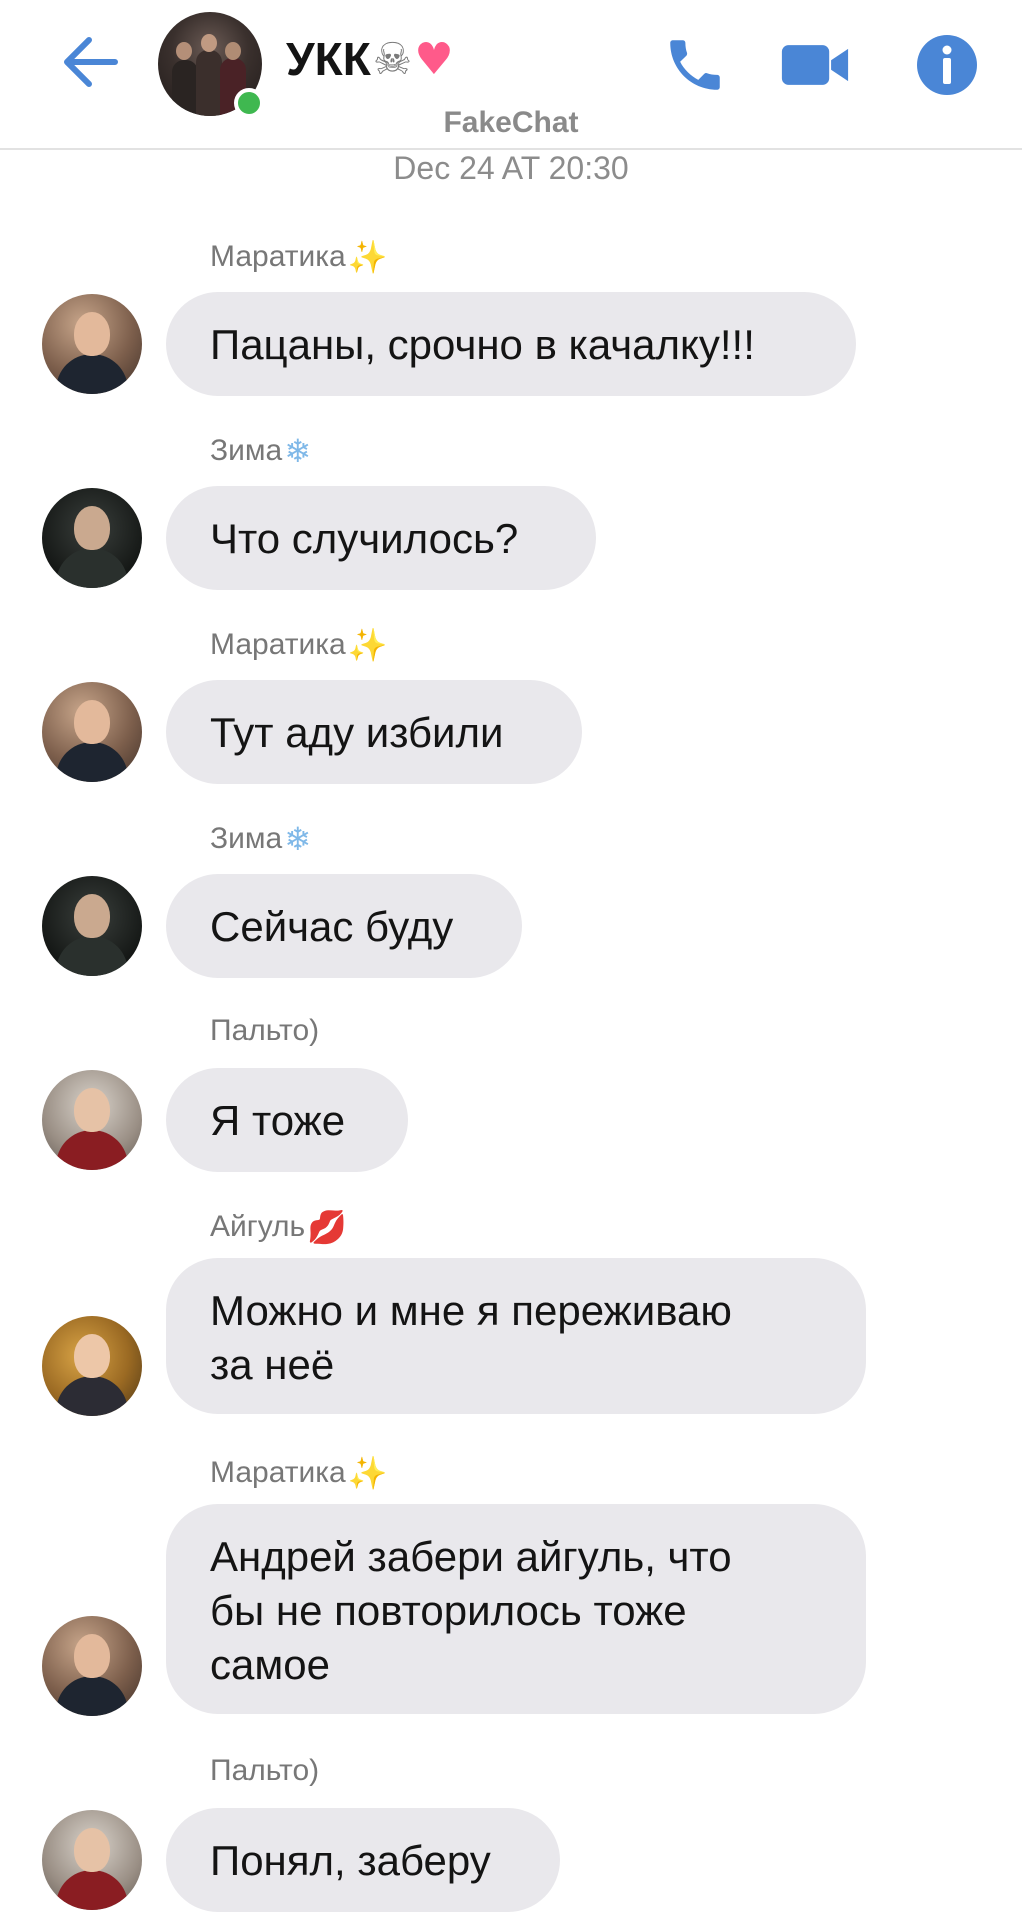 Image resolution: width=1022 pixels, height=1920 pixels. What do you see at coordinates (434, 59) in the screenshot?
I see `heart-emoji-icon: ♥` at bounding box center [434, 59].